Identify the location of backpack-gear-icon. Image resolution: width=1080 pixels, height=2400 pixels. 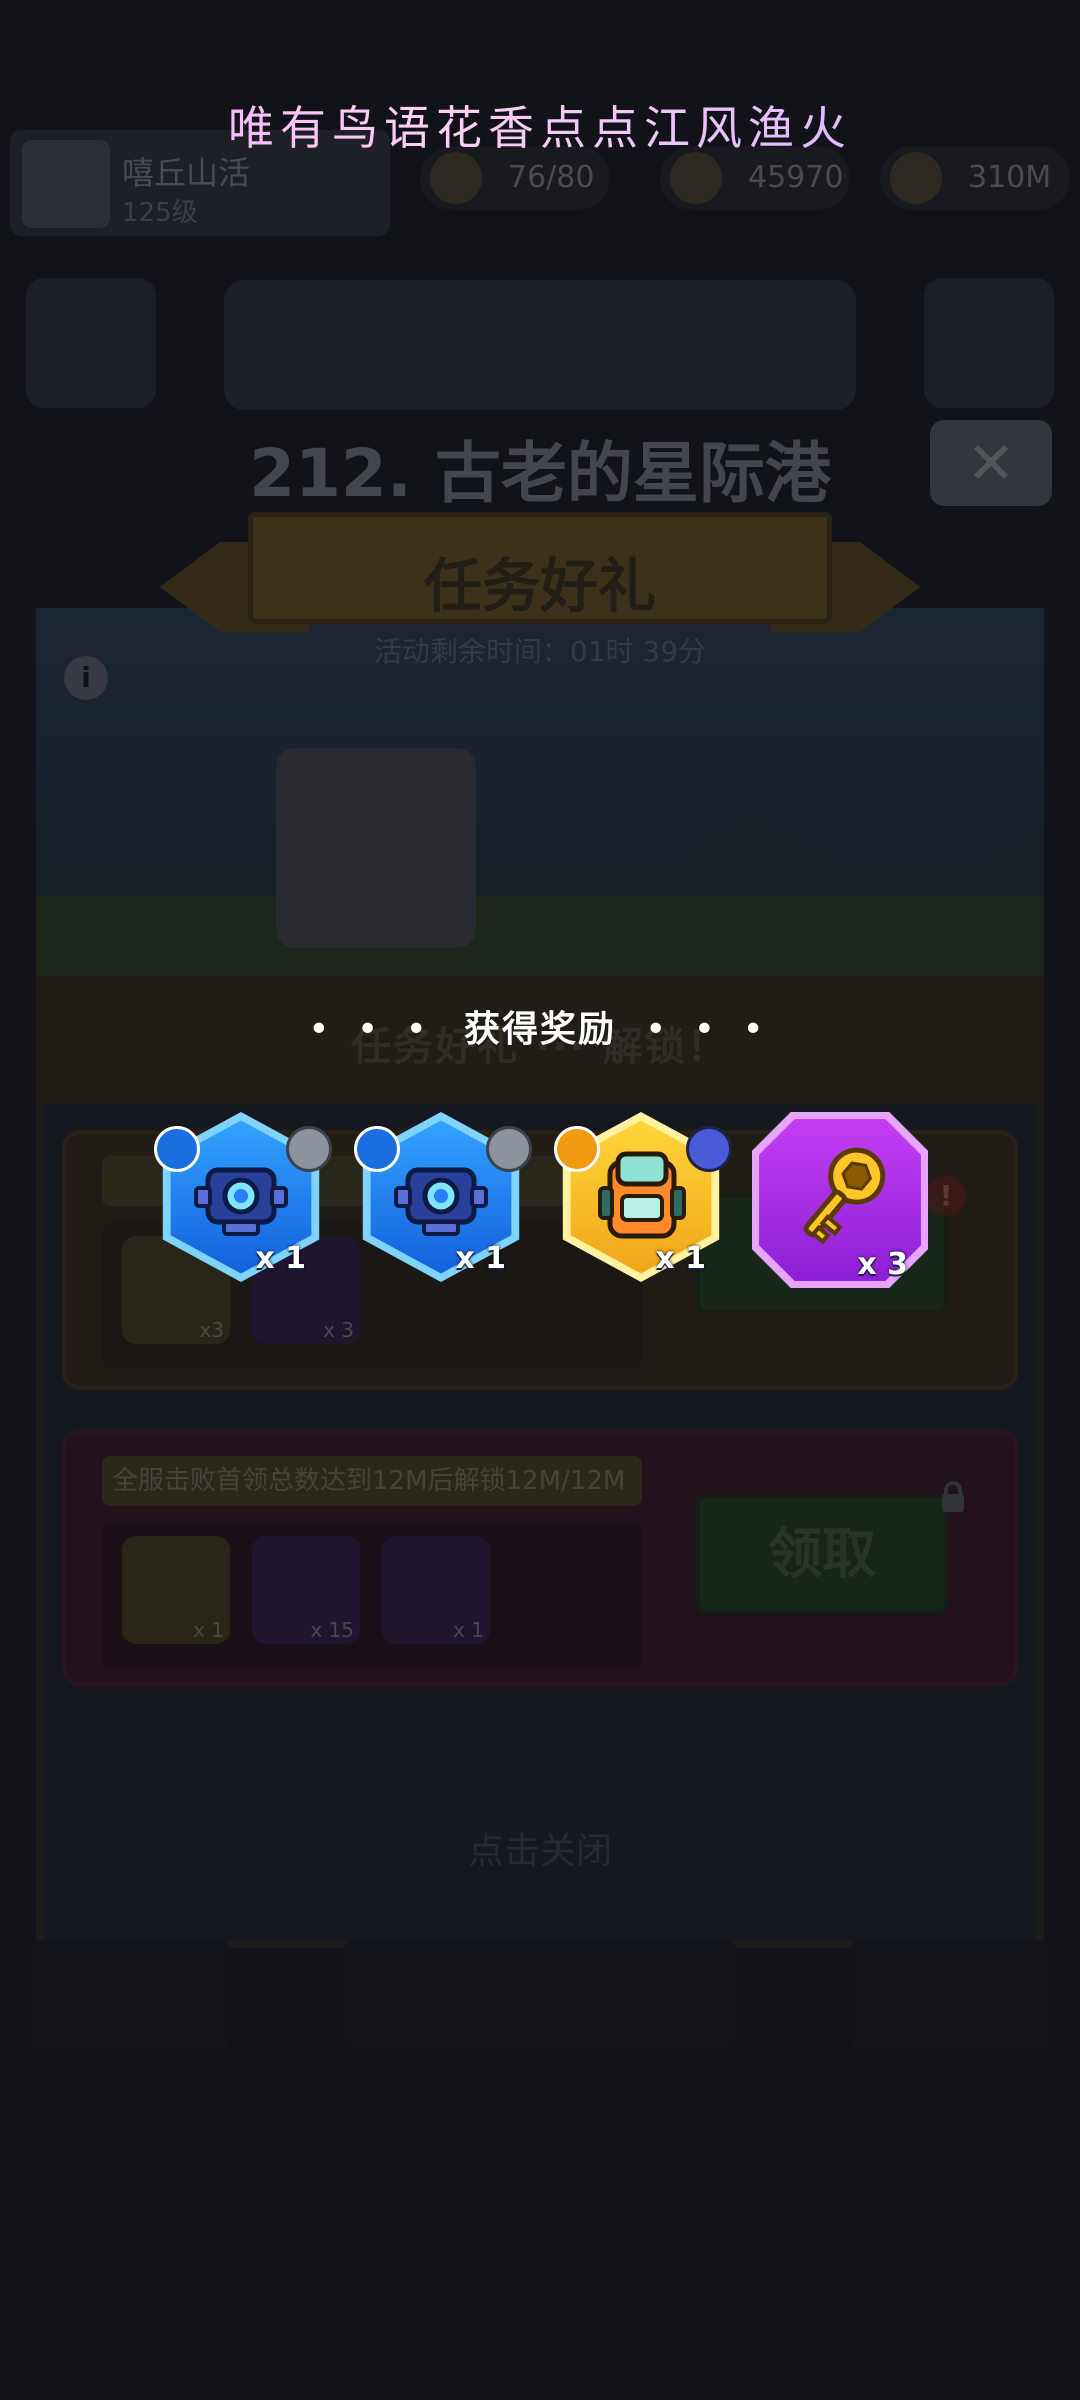
(642, 1195).